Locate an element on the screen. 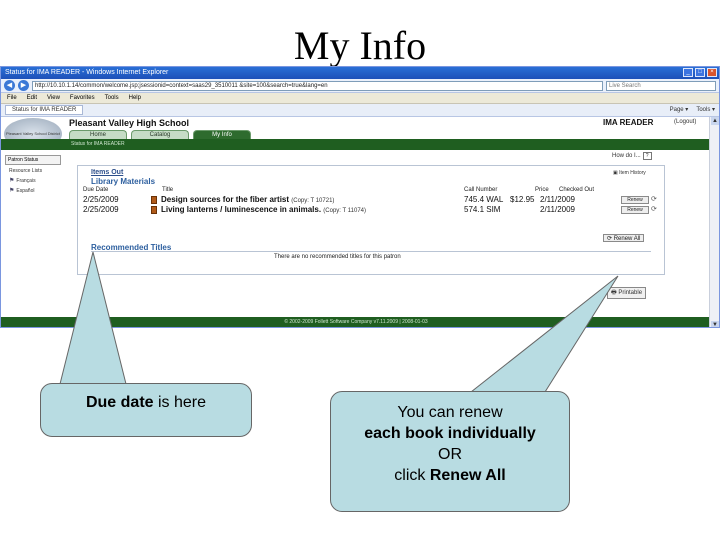 The width and height of the screenshot is (720, 540). callout-renew-line4: click Renew All is located at coordinates (450, 475).